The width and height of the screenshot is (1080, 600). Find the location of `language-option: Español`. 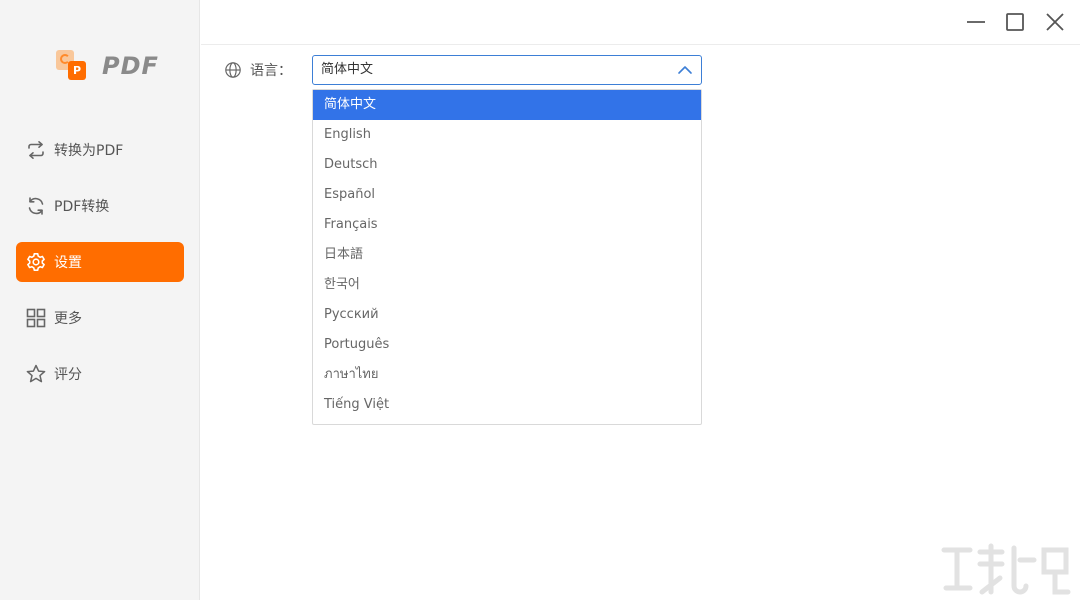

language-option: Español is located at coordinates (507, 195).